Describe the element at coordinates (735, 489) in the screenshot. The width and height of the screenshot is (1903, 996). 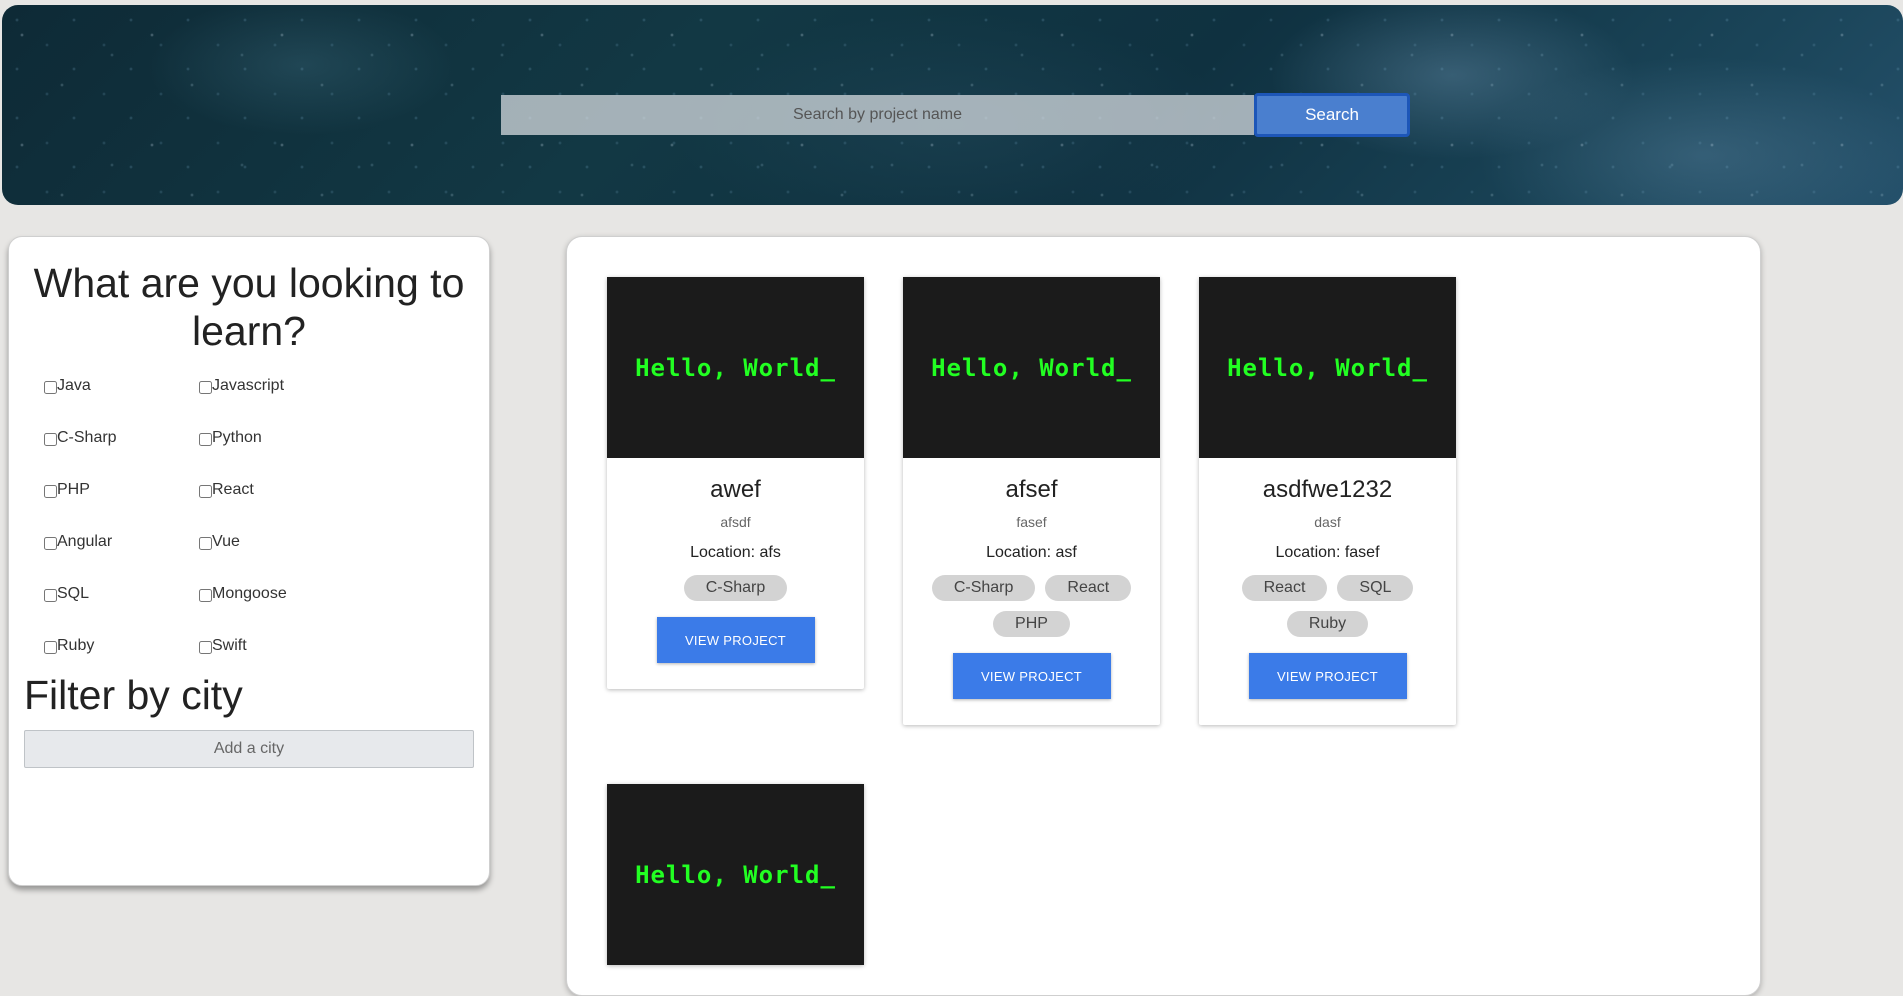
I see `project-title: awef` at that location.